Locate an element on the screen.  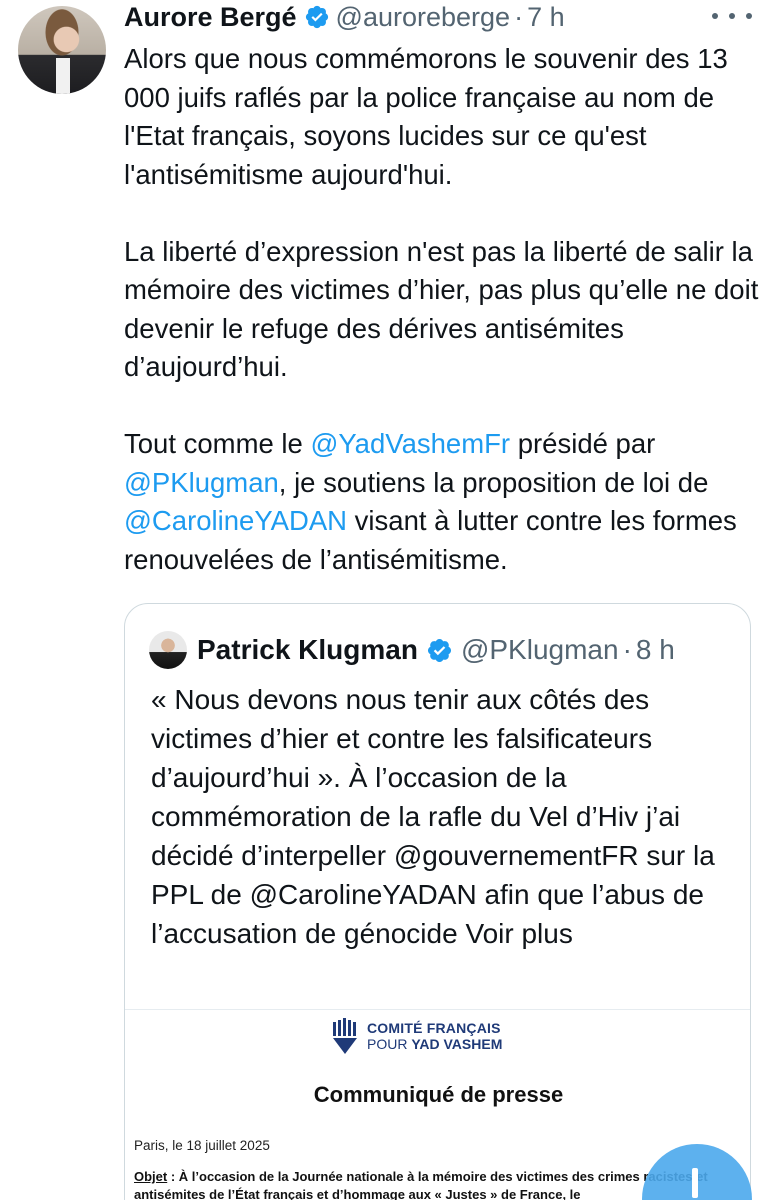
compose-icon is located at coordinates (695, 1183).